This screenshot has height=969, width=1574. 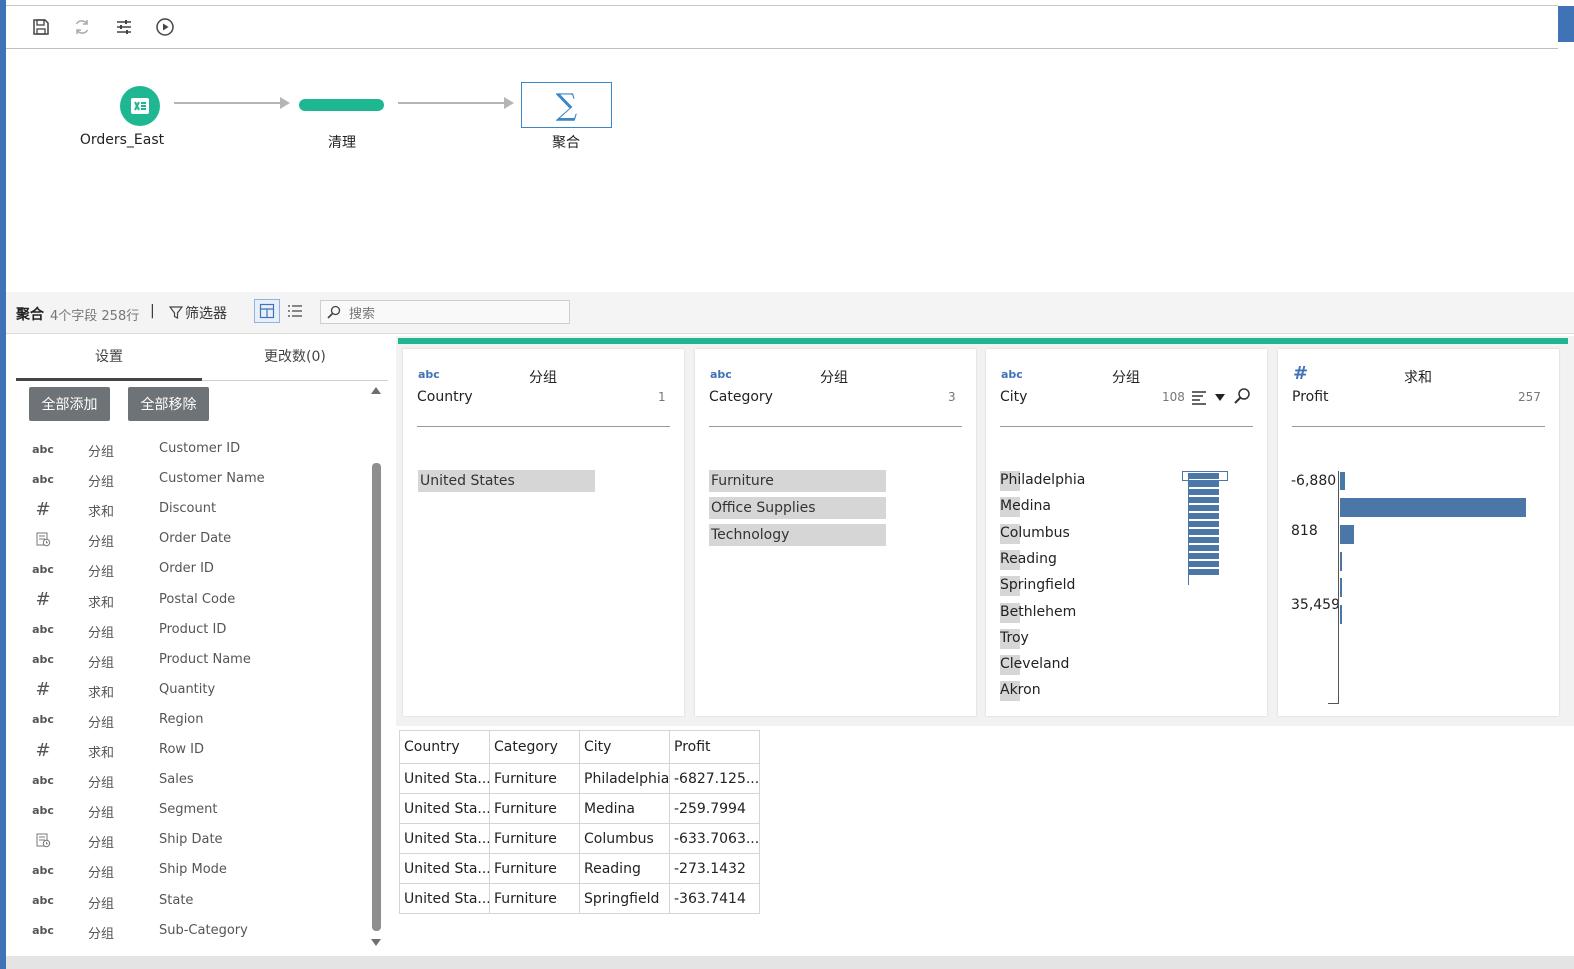 I want to click on field-row: abc 分组 Sales, so click(x=186, y=780).